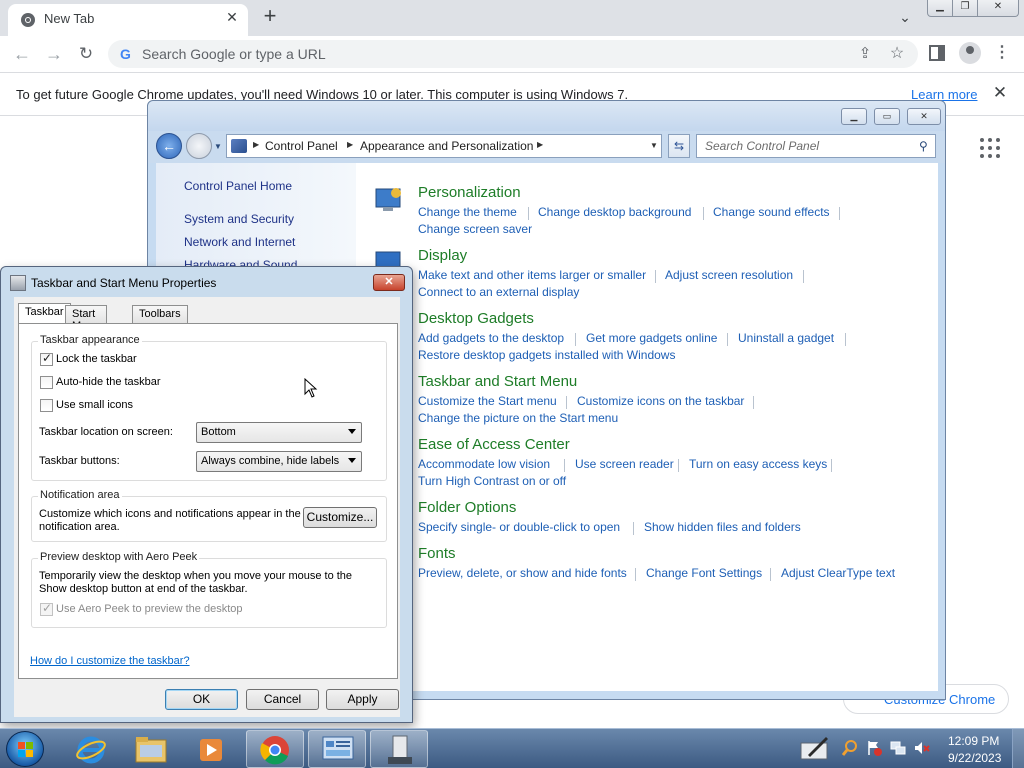 The image size is (1024, 768). Describe the element at coordinates (151, 749) in the screenshot. I see `windows-explorer-taskbar-button` at that location.